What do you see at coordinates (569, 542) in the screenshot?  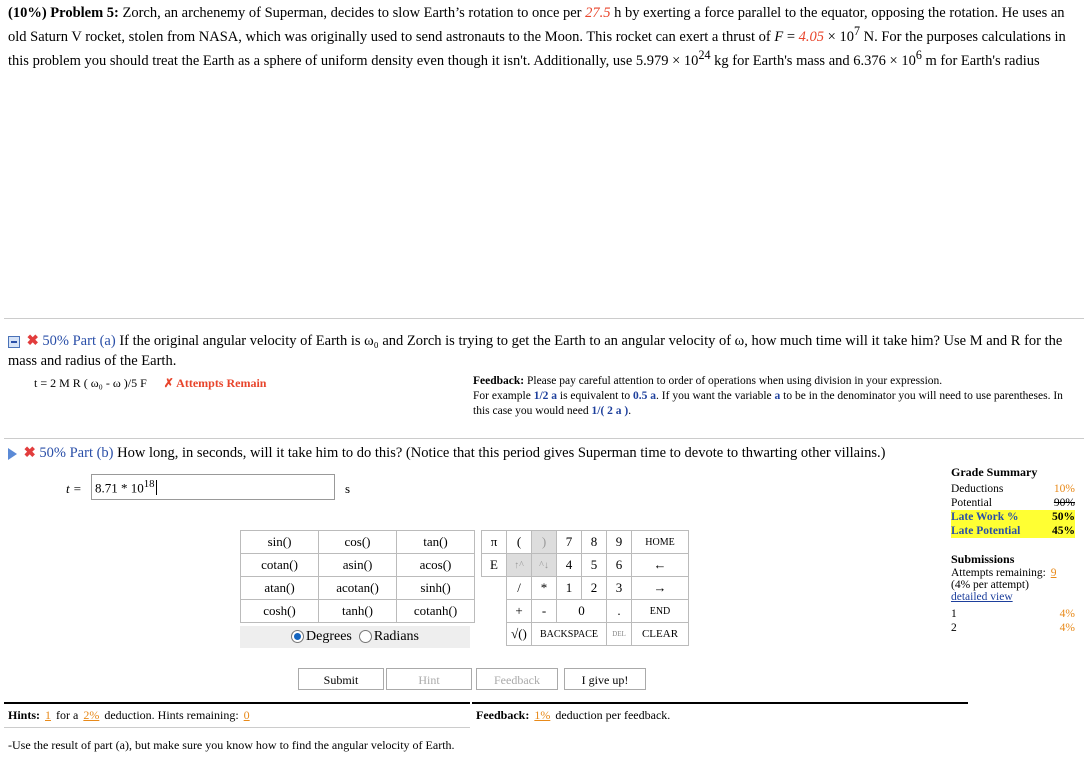 I see `key-7: 7` at bounding box center [569, 542].